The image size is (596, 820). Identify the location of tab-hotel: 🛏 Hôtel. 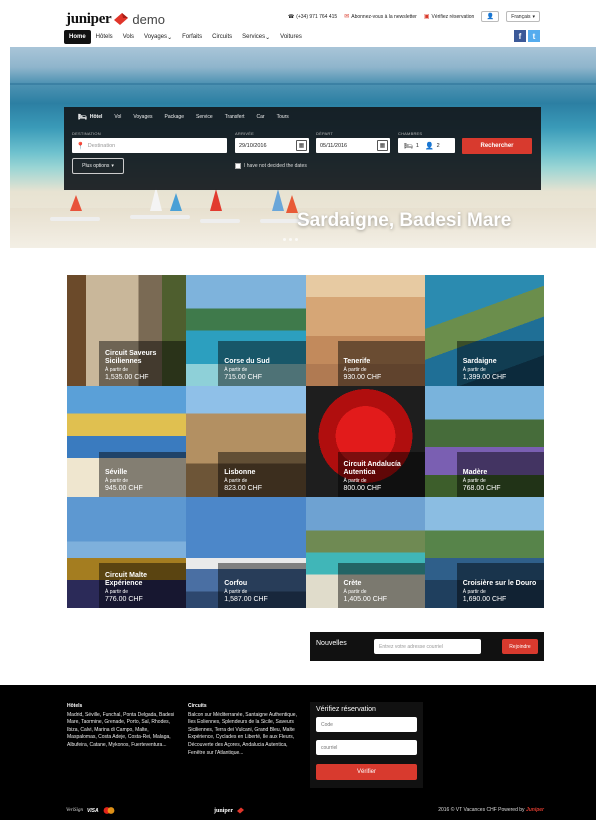
(90, 117).